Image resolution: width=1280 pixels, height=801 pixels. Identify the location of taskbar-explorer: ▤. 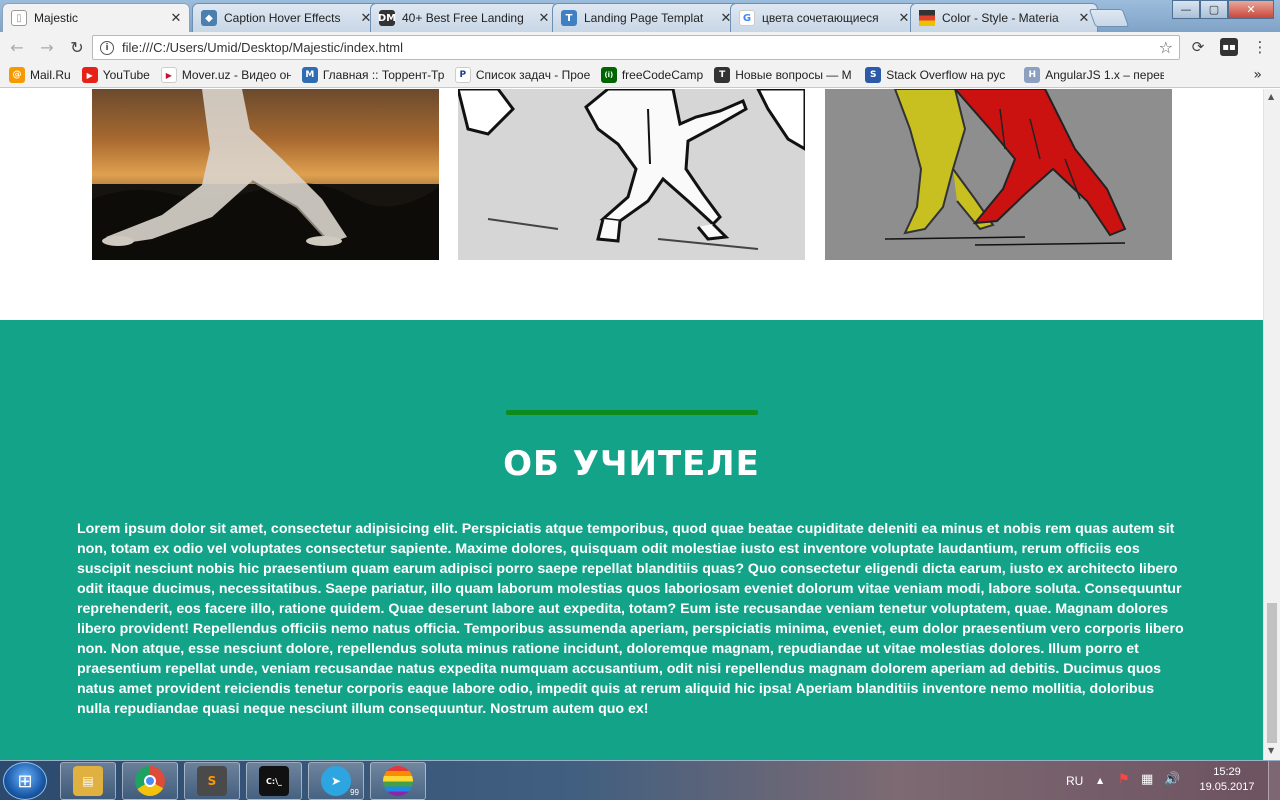
(88, 781).